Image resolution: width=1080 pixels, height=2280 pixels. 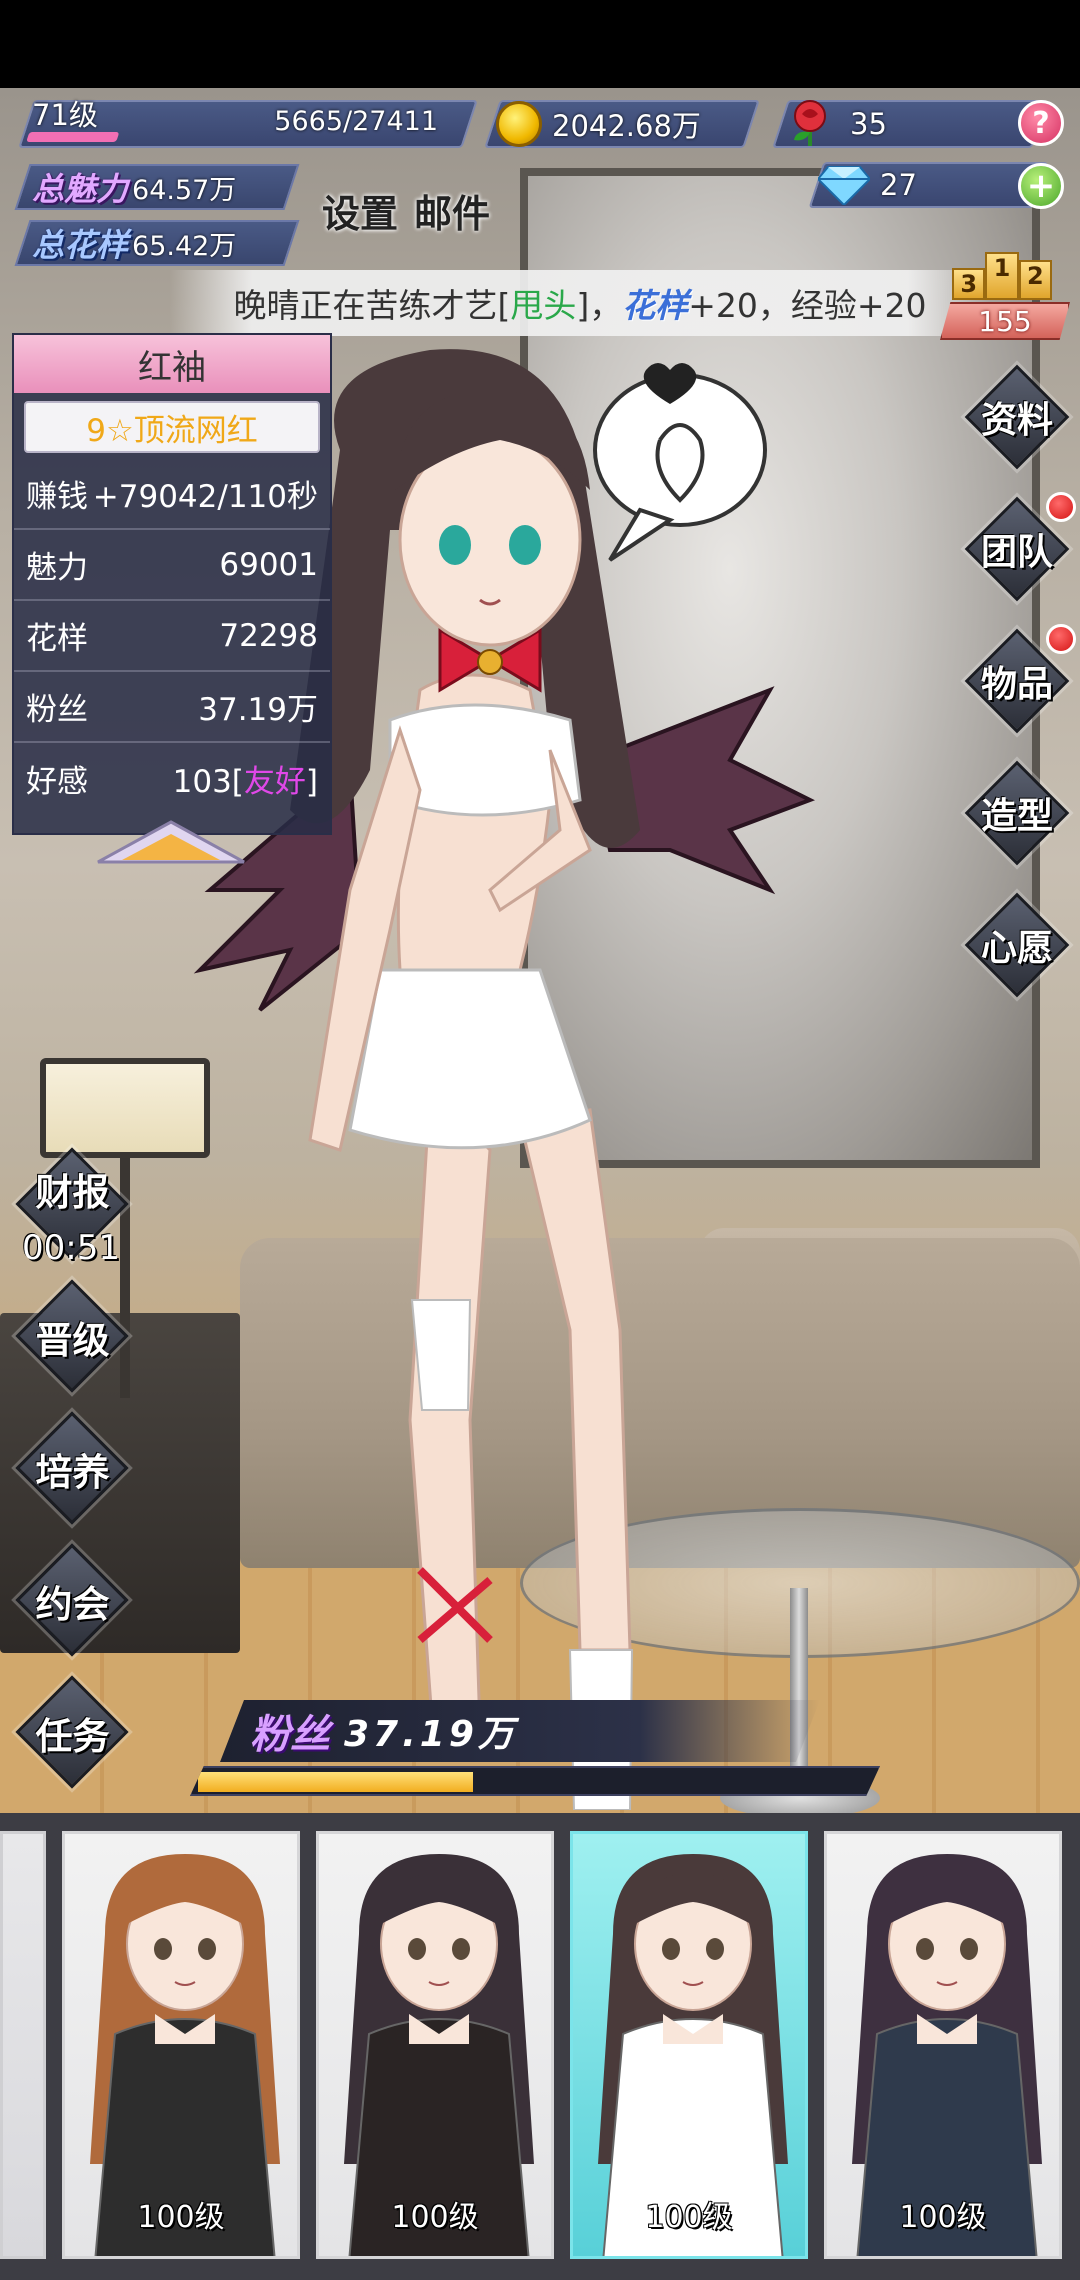 What do you see at coordinates (72, 1472) in the screenshot?
I see `menu-label: 培养` at bounding box center [72, 1472].